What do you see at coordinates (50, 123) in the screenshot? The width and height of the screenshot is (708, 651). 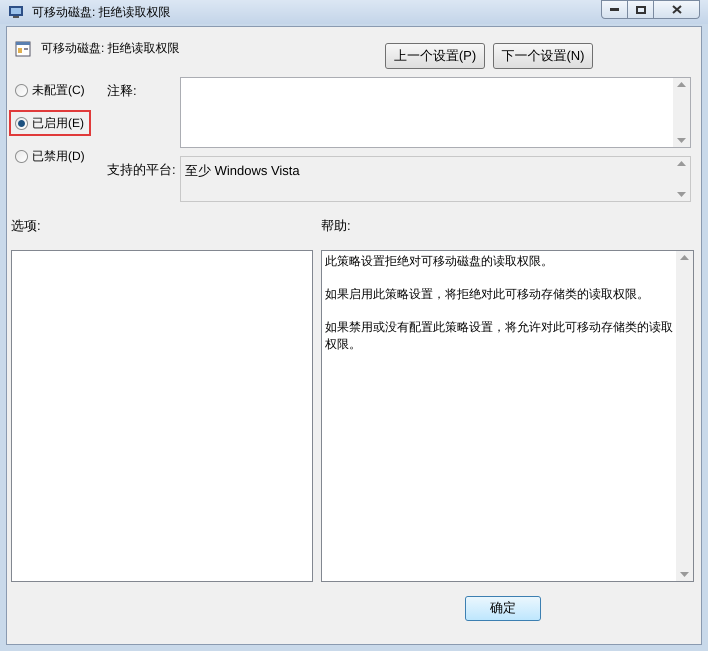 I see `radio-option: 已启用(E)` at bounding box center [50, 123].